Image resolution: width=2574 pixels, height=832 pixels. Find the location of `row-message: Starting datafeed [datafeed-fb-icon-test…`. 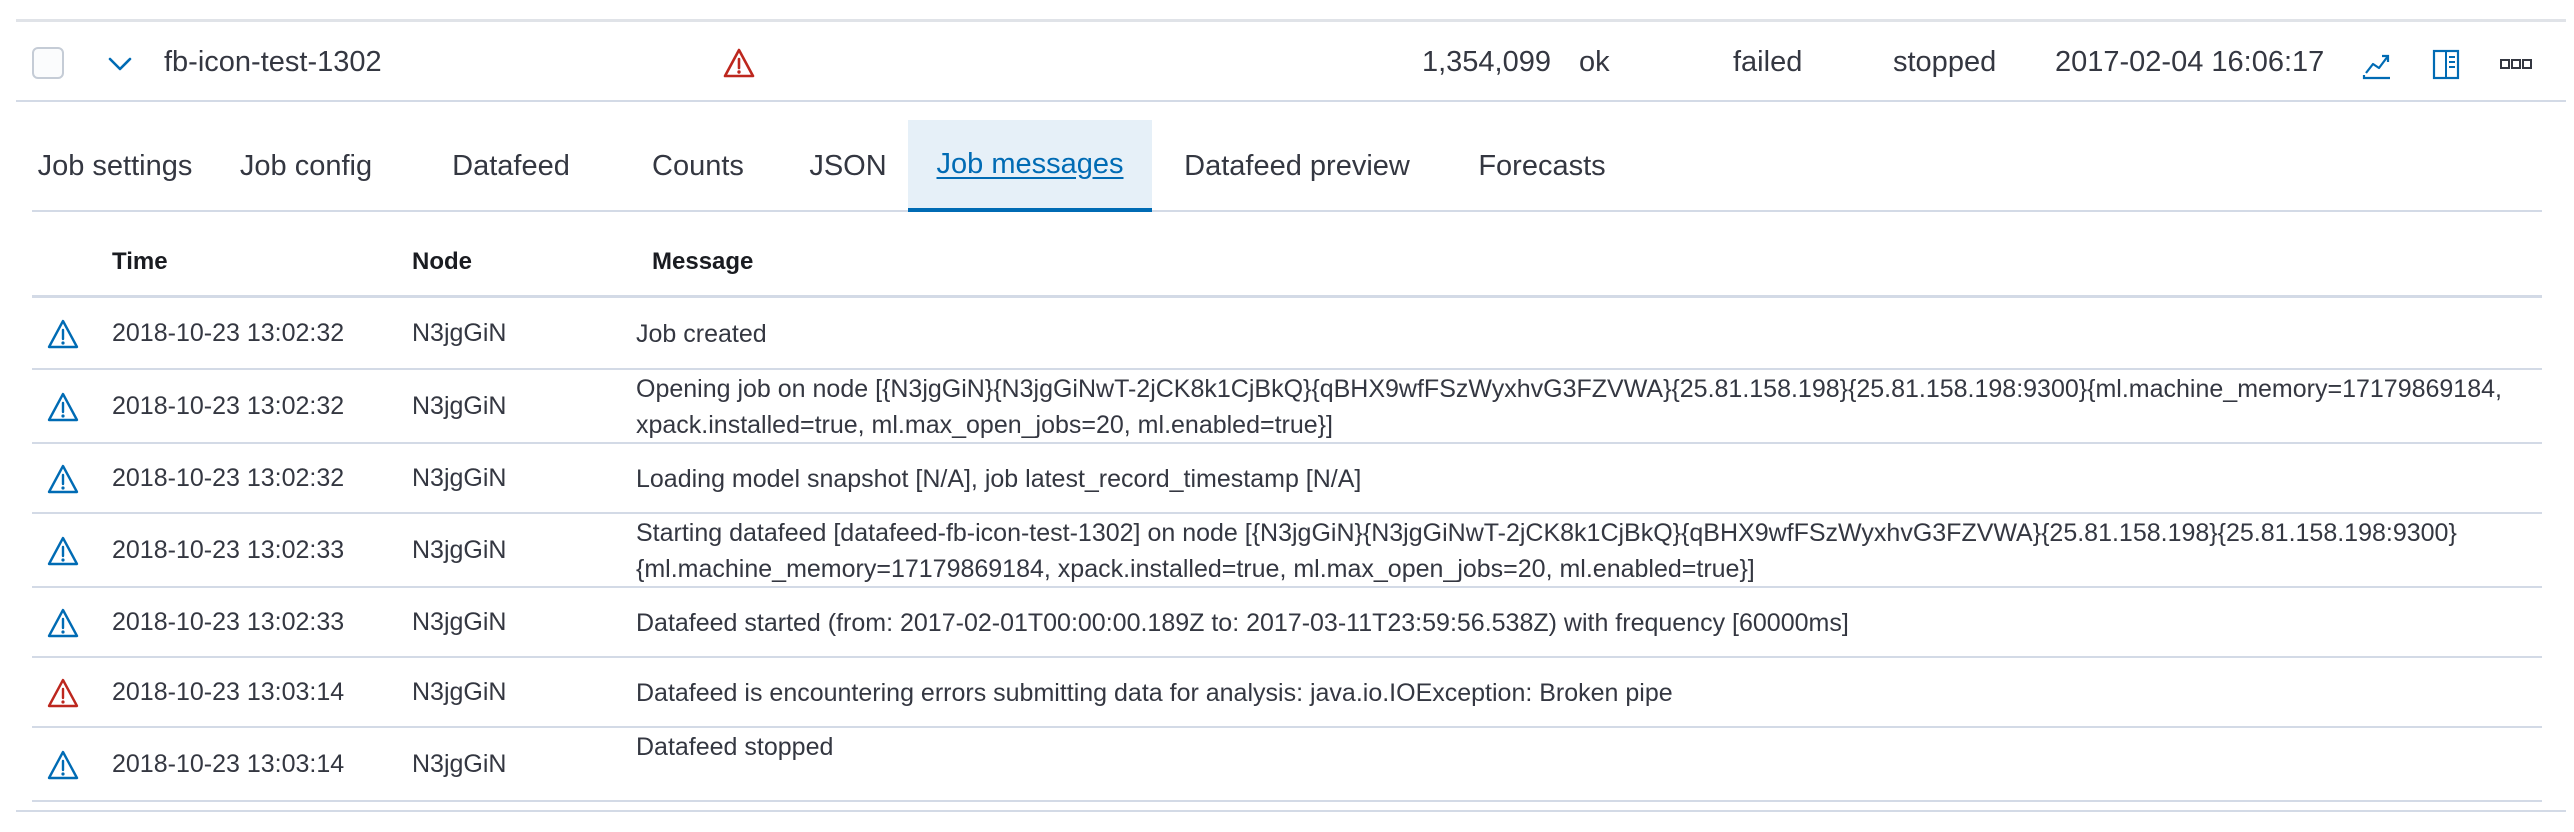

row-message: Starting datafeed [datafeed-fb-icon-test… is located at coordinates (1546, 551).